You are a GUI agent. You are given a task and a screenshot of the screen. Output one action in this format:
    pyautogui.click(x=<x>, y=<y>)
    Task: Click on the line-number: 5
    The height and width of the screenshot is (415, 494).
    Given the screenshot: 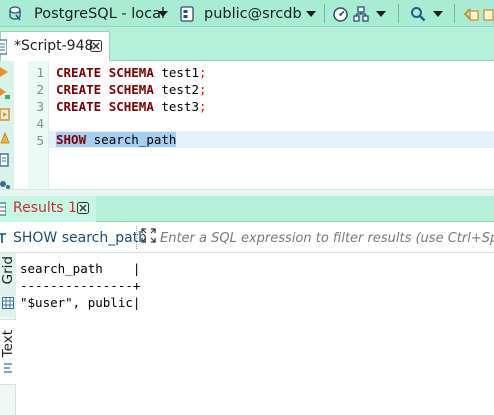 What is the action you would take?
    pyautogui.click(x=40, y=140)
    